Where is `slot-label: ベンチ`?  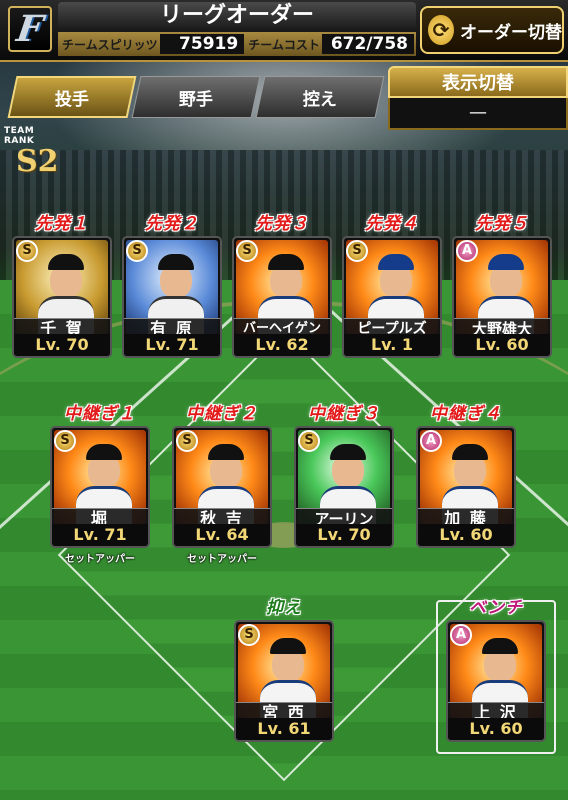
slot-label: ベンチ is located at coordinates (496, 608).